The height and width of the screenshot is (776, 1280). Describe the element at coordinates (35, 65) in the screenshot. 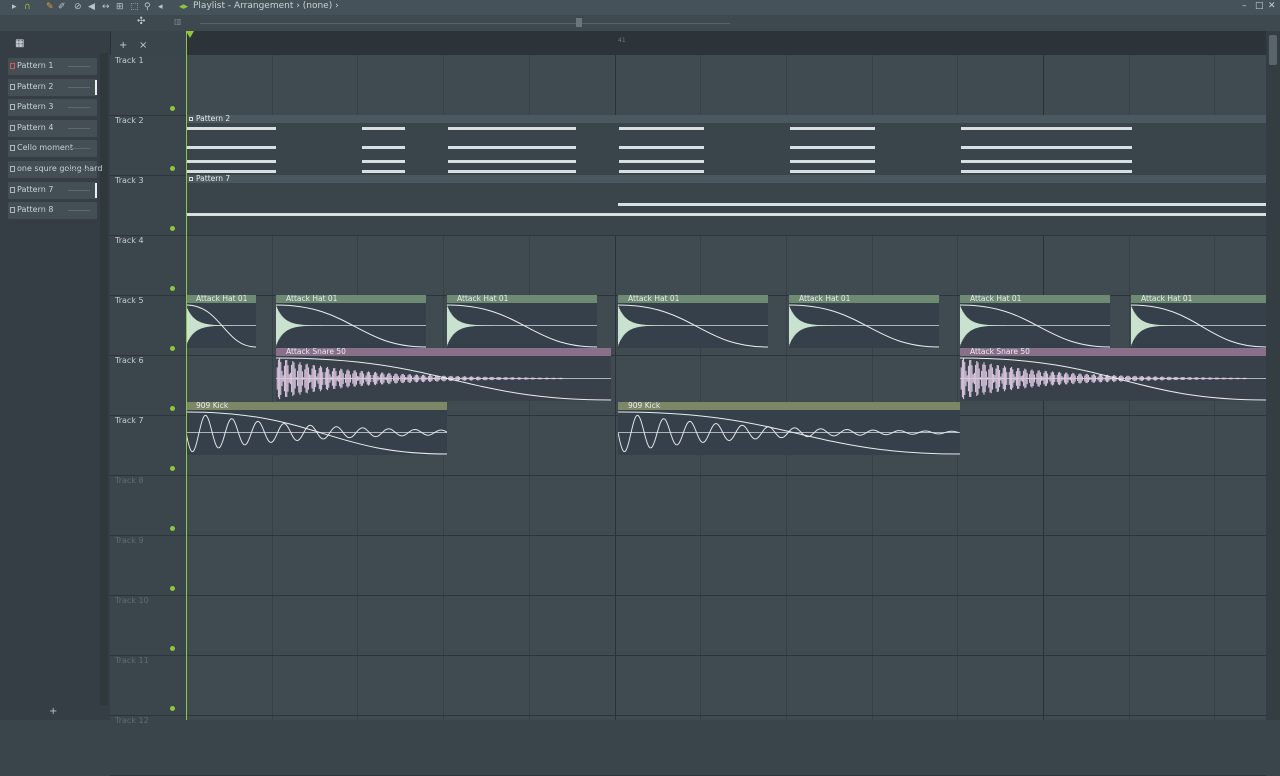

I see `pattern-label: Pattern 1` at that location.